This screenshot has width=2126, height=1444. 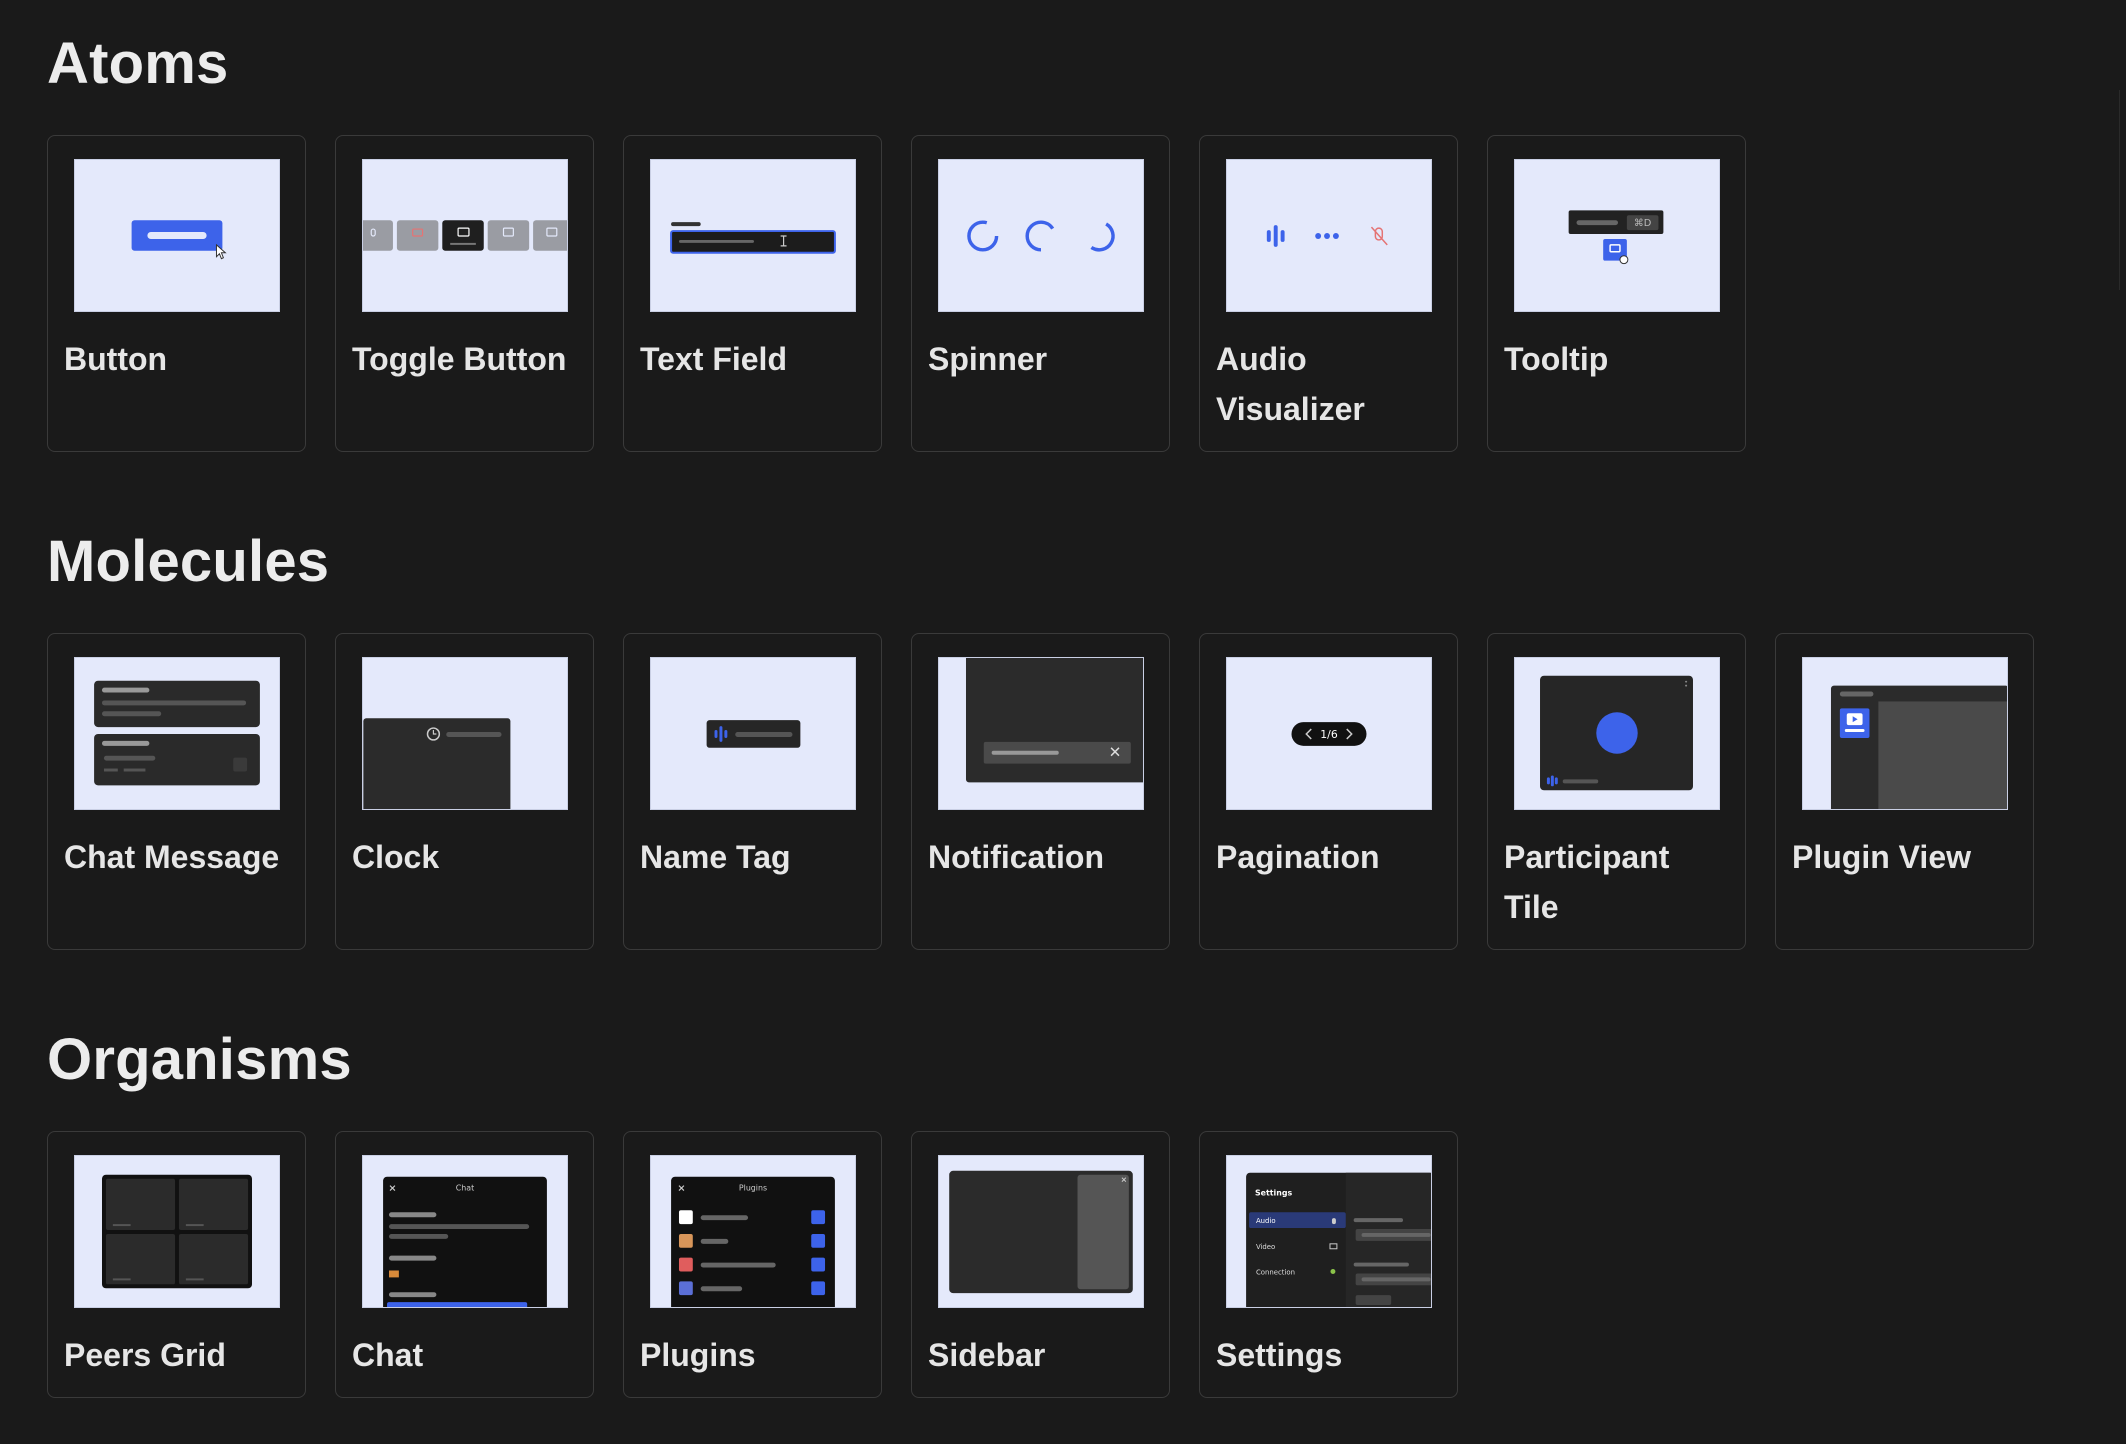 I want to click on section-title-atoms: Atoms, so click(x=138, y=63).